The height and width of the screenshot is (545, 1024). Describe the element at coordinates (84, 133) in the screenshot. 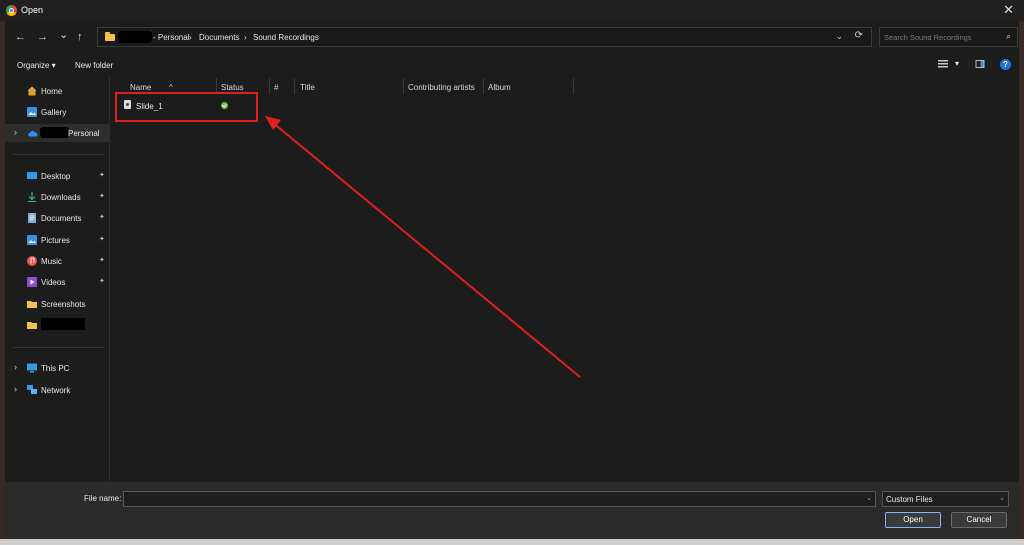

I see `sidebar-item-label: Personal` at that location.